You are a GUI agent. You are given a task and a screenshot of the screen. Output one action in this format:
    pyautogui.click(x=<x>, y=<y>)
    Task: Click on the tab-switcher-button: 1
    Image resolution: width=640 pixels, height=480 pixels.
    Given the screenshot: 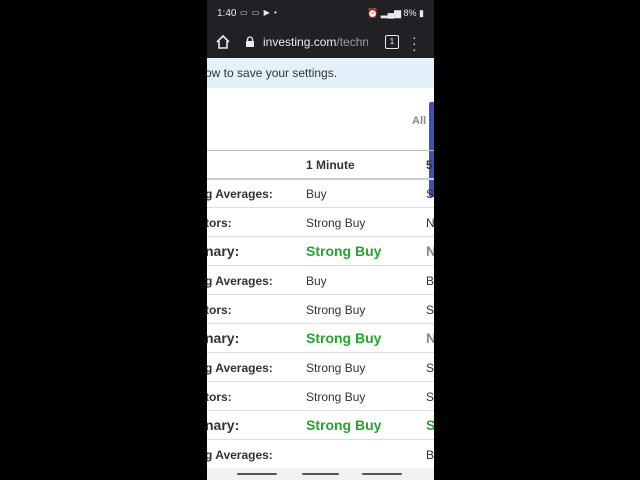 What is the action you would take?
    pyautogui.click(x=392, y=42)
    